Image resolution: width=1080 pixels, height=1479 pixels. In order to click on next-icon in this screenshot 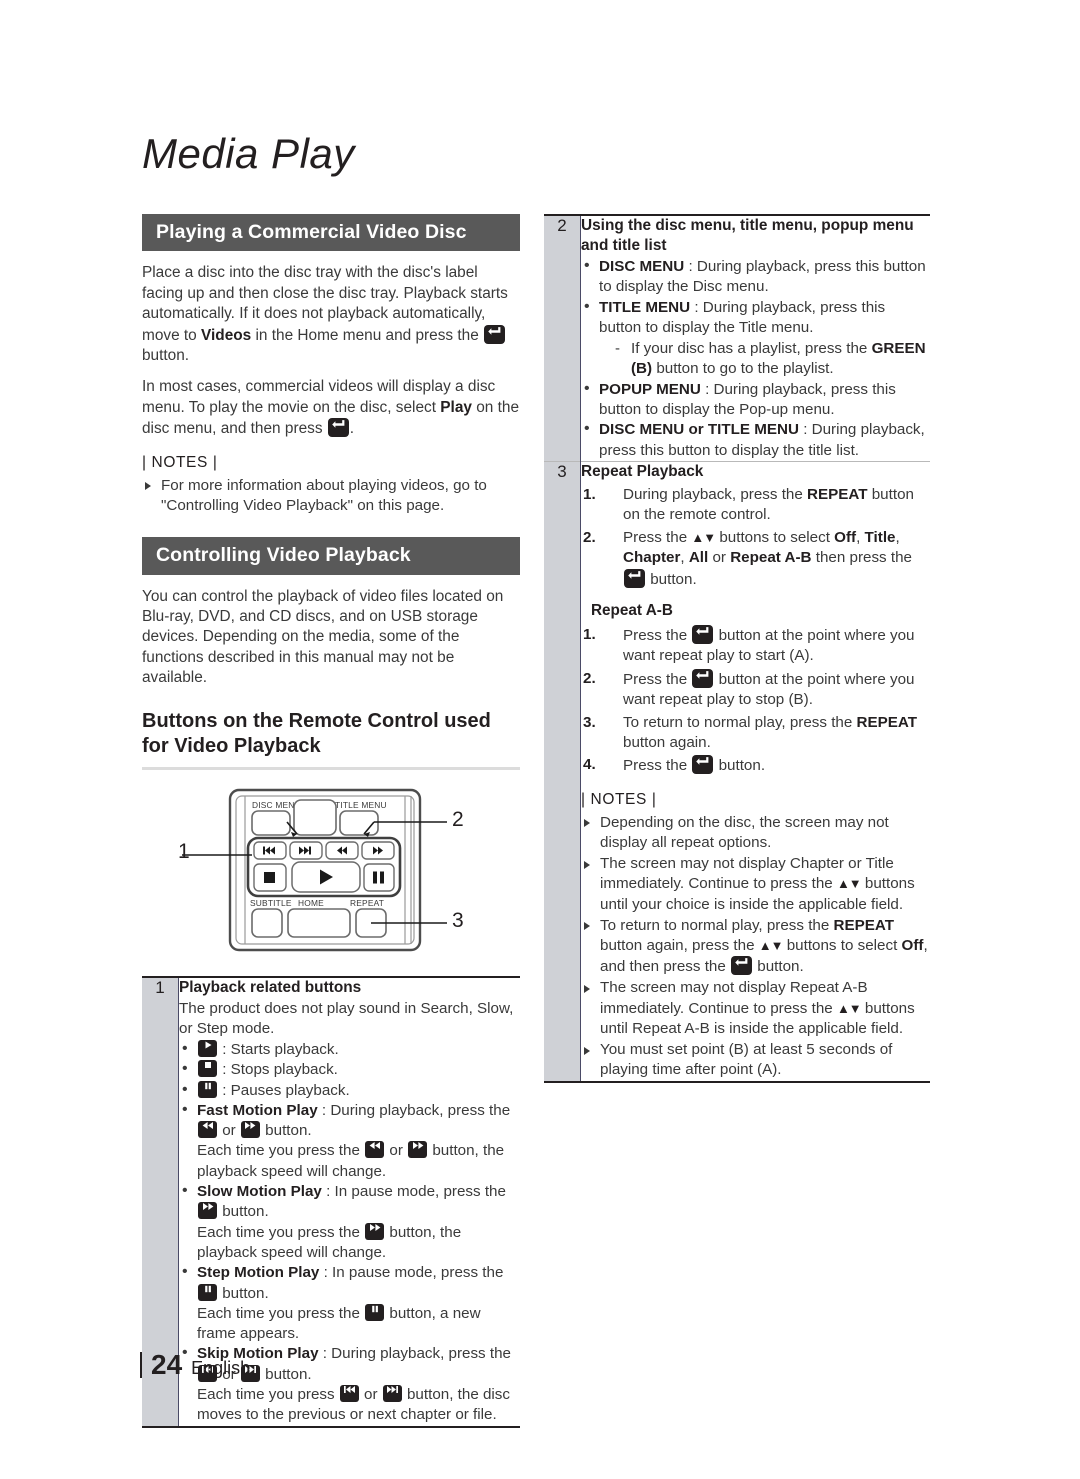, I will do `click(392, 1393)`.